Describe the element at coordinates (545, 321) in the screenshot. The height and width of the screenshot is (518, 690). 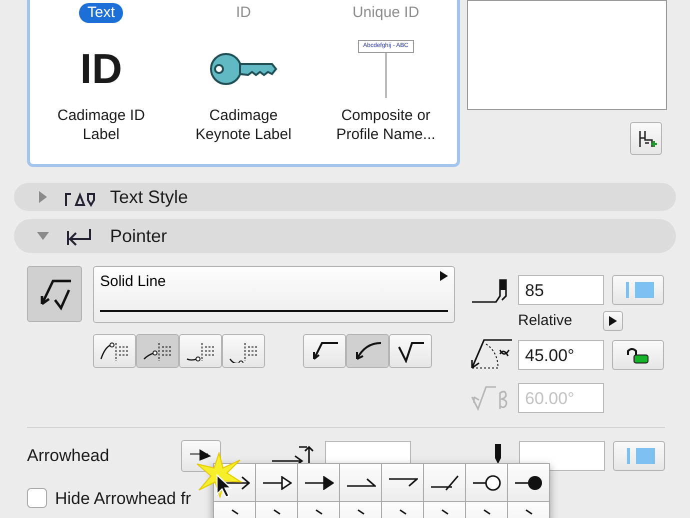
I see `angle-mode-label: Relative` at that location.